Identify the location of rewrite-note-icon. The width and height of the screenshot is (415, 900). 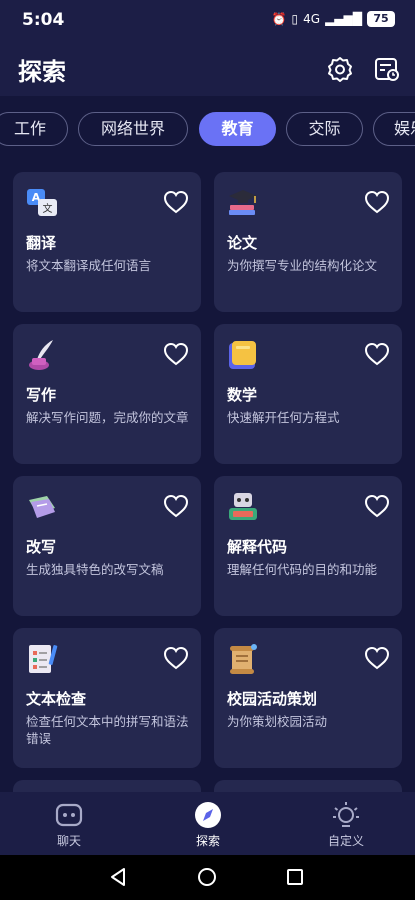
(42, 507).